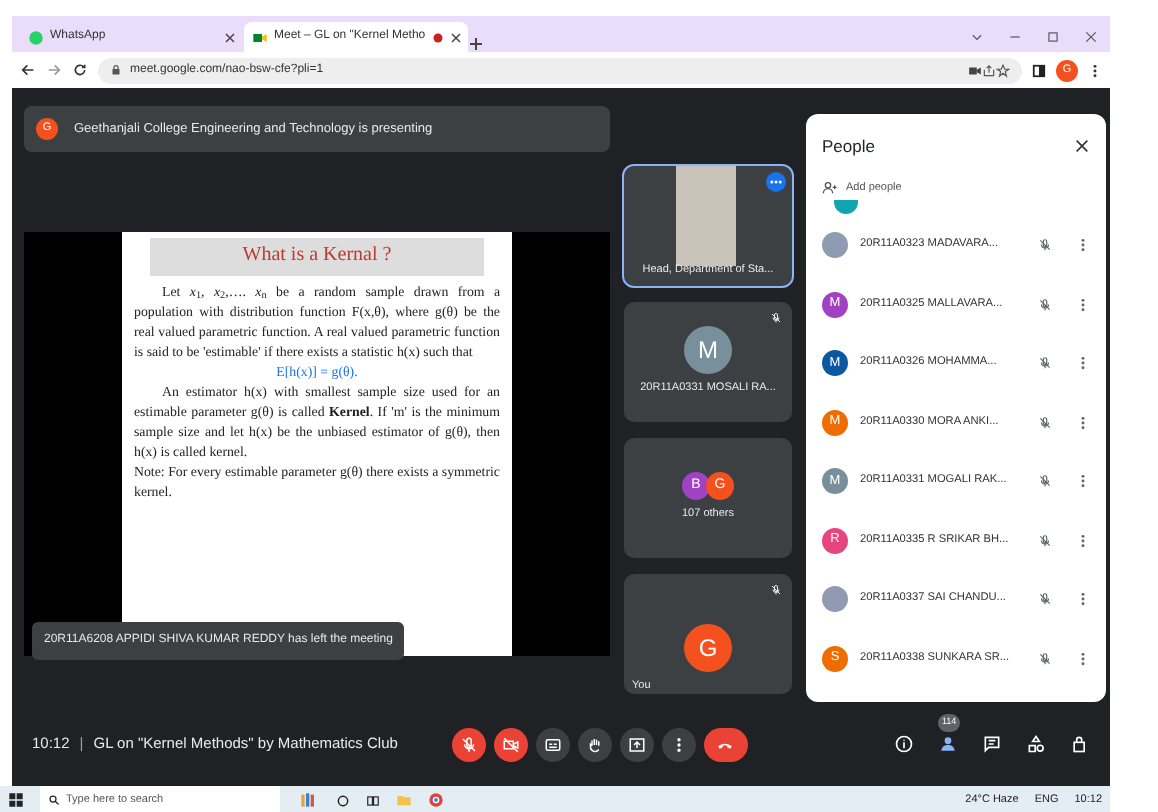 The height and width of the screenshot is (812, 1158). I want to click on info-button, so click(904, 744).